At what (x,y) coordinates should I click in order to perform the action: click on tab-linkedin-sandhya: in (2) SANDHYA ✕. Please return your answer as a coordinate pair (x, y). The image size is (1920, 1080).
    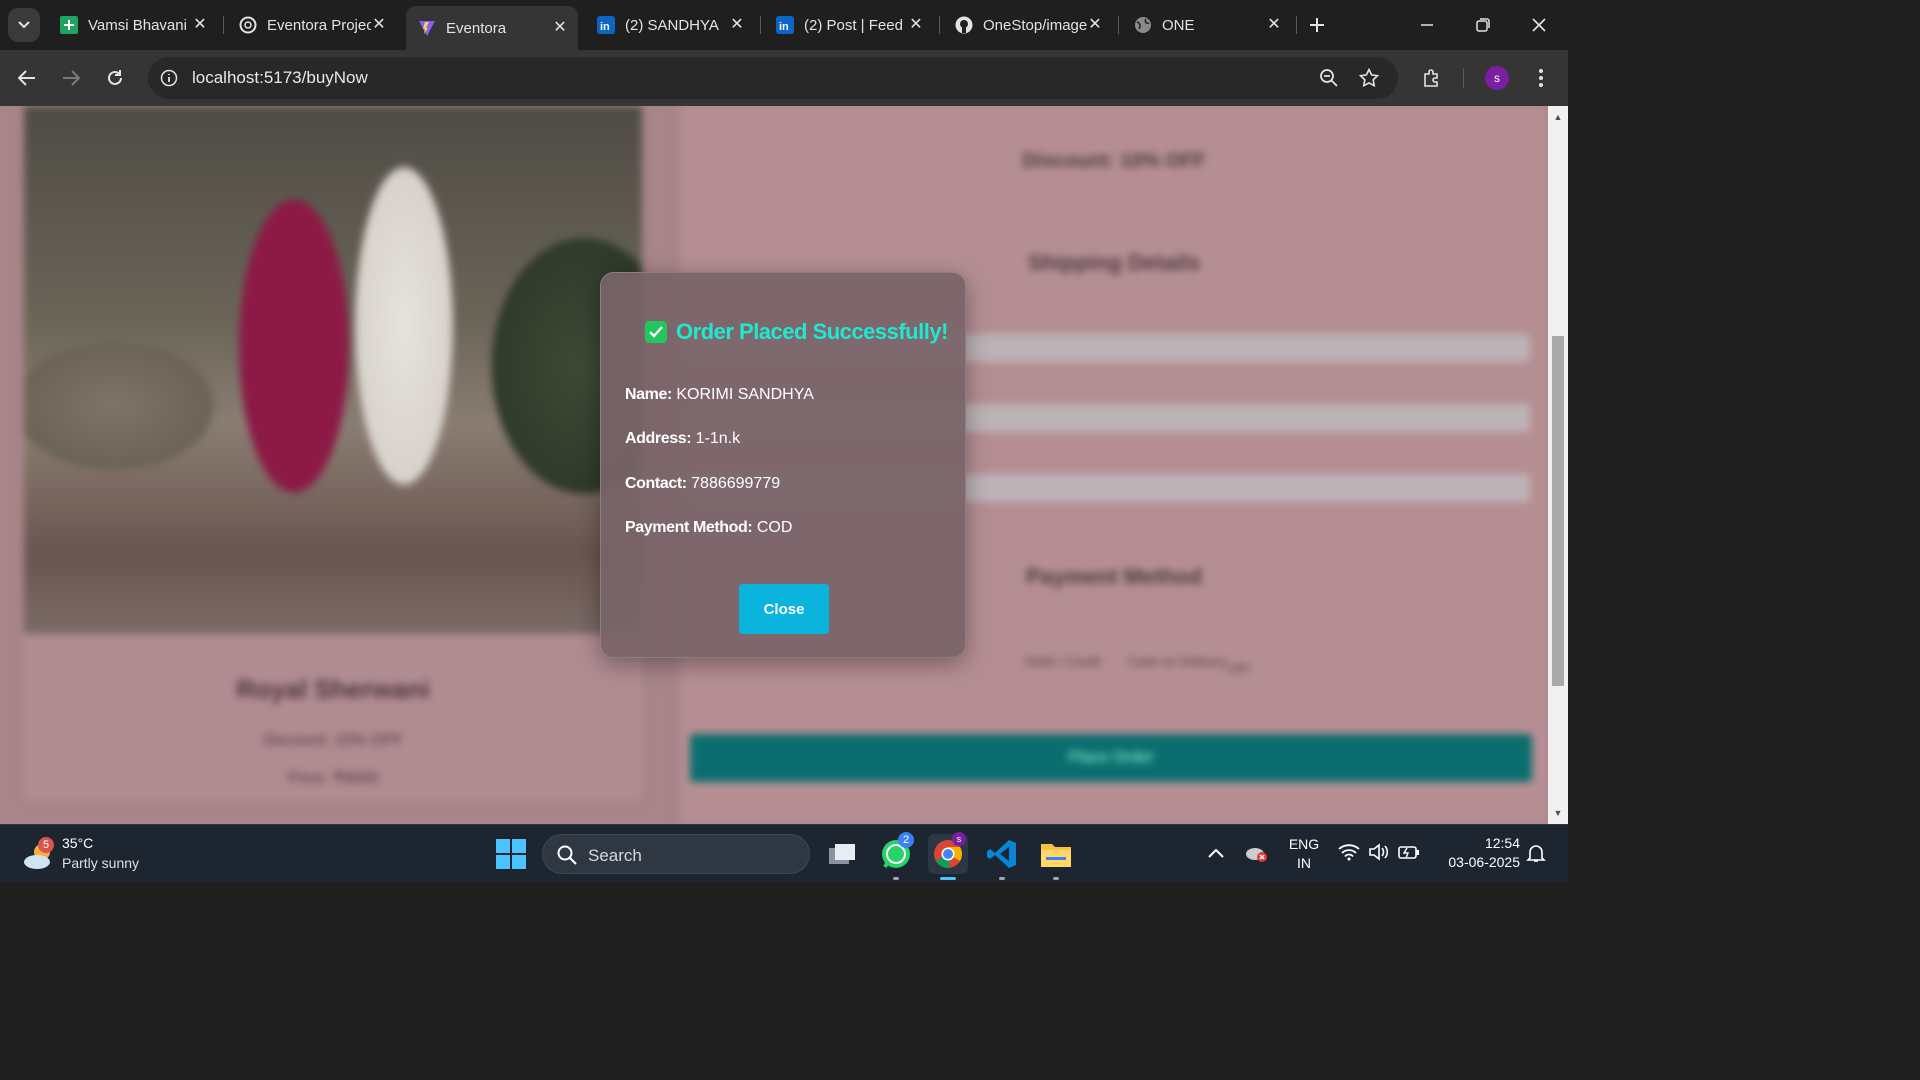
    Looking at the image, I should click on (670, 25).